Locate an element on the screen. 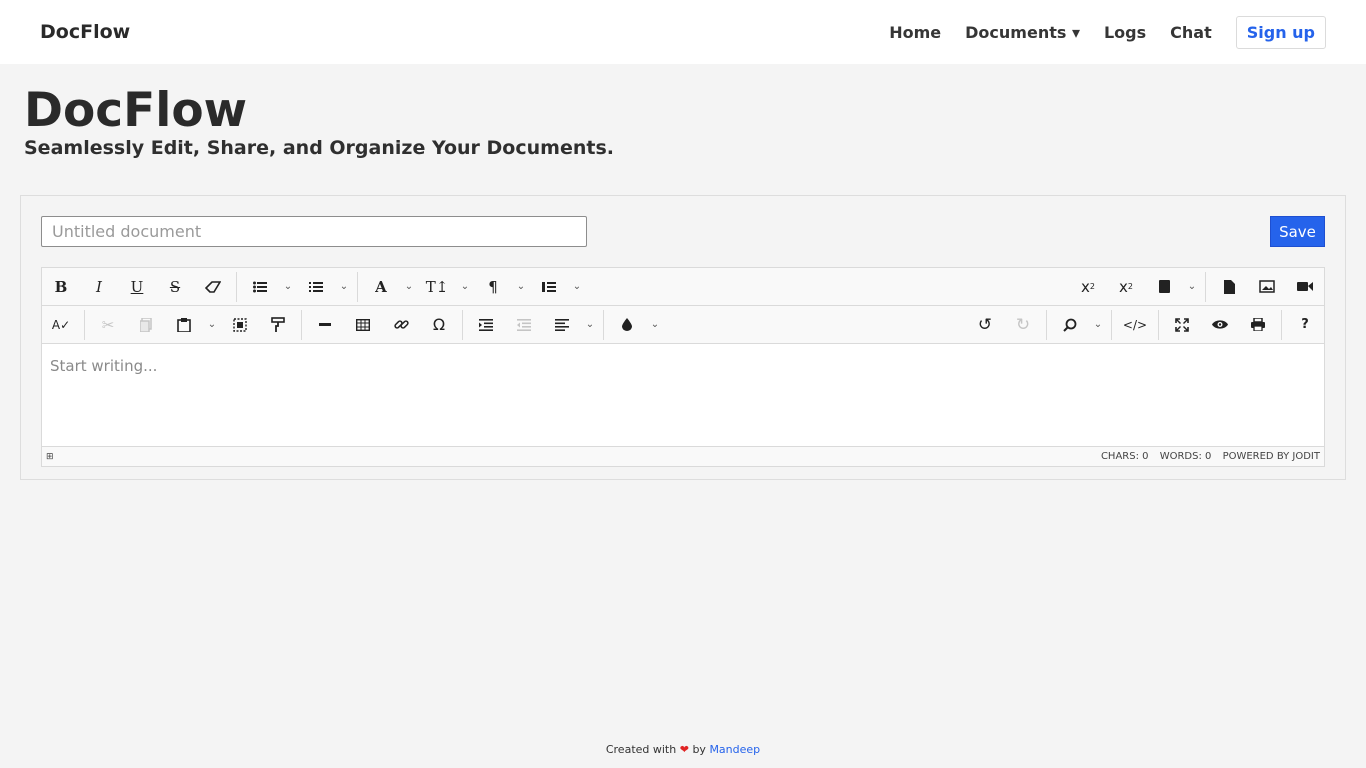 The height and width of the screenshot is (768, 1366). heart-icon: ❤ is located at coordinates (684, 749).